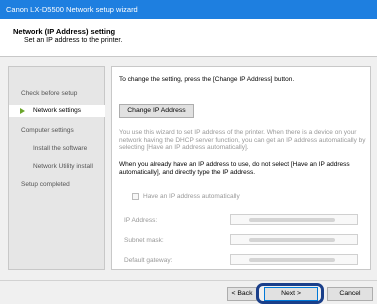 Image resolution: width=377 pixels, height=304 pixels. Describe the element at coordinates (350, 294) in the screenshot. I see `cancel-button: Cancel` at that location.